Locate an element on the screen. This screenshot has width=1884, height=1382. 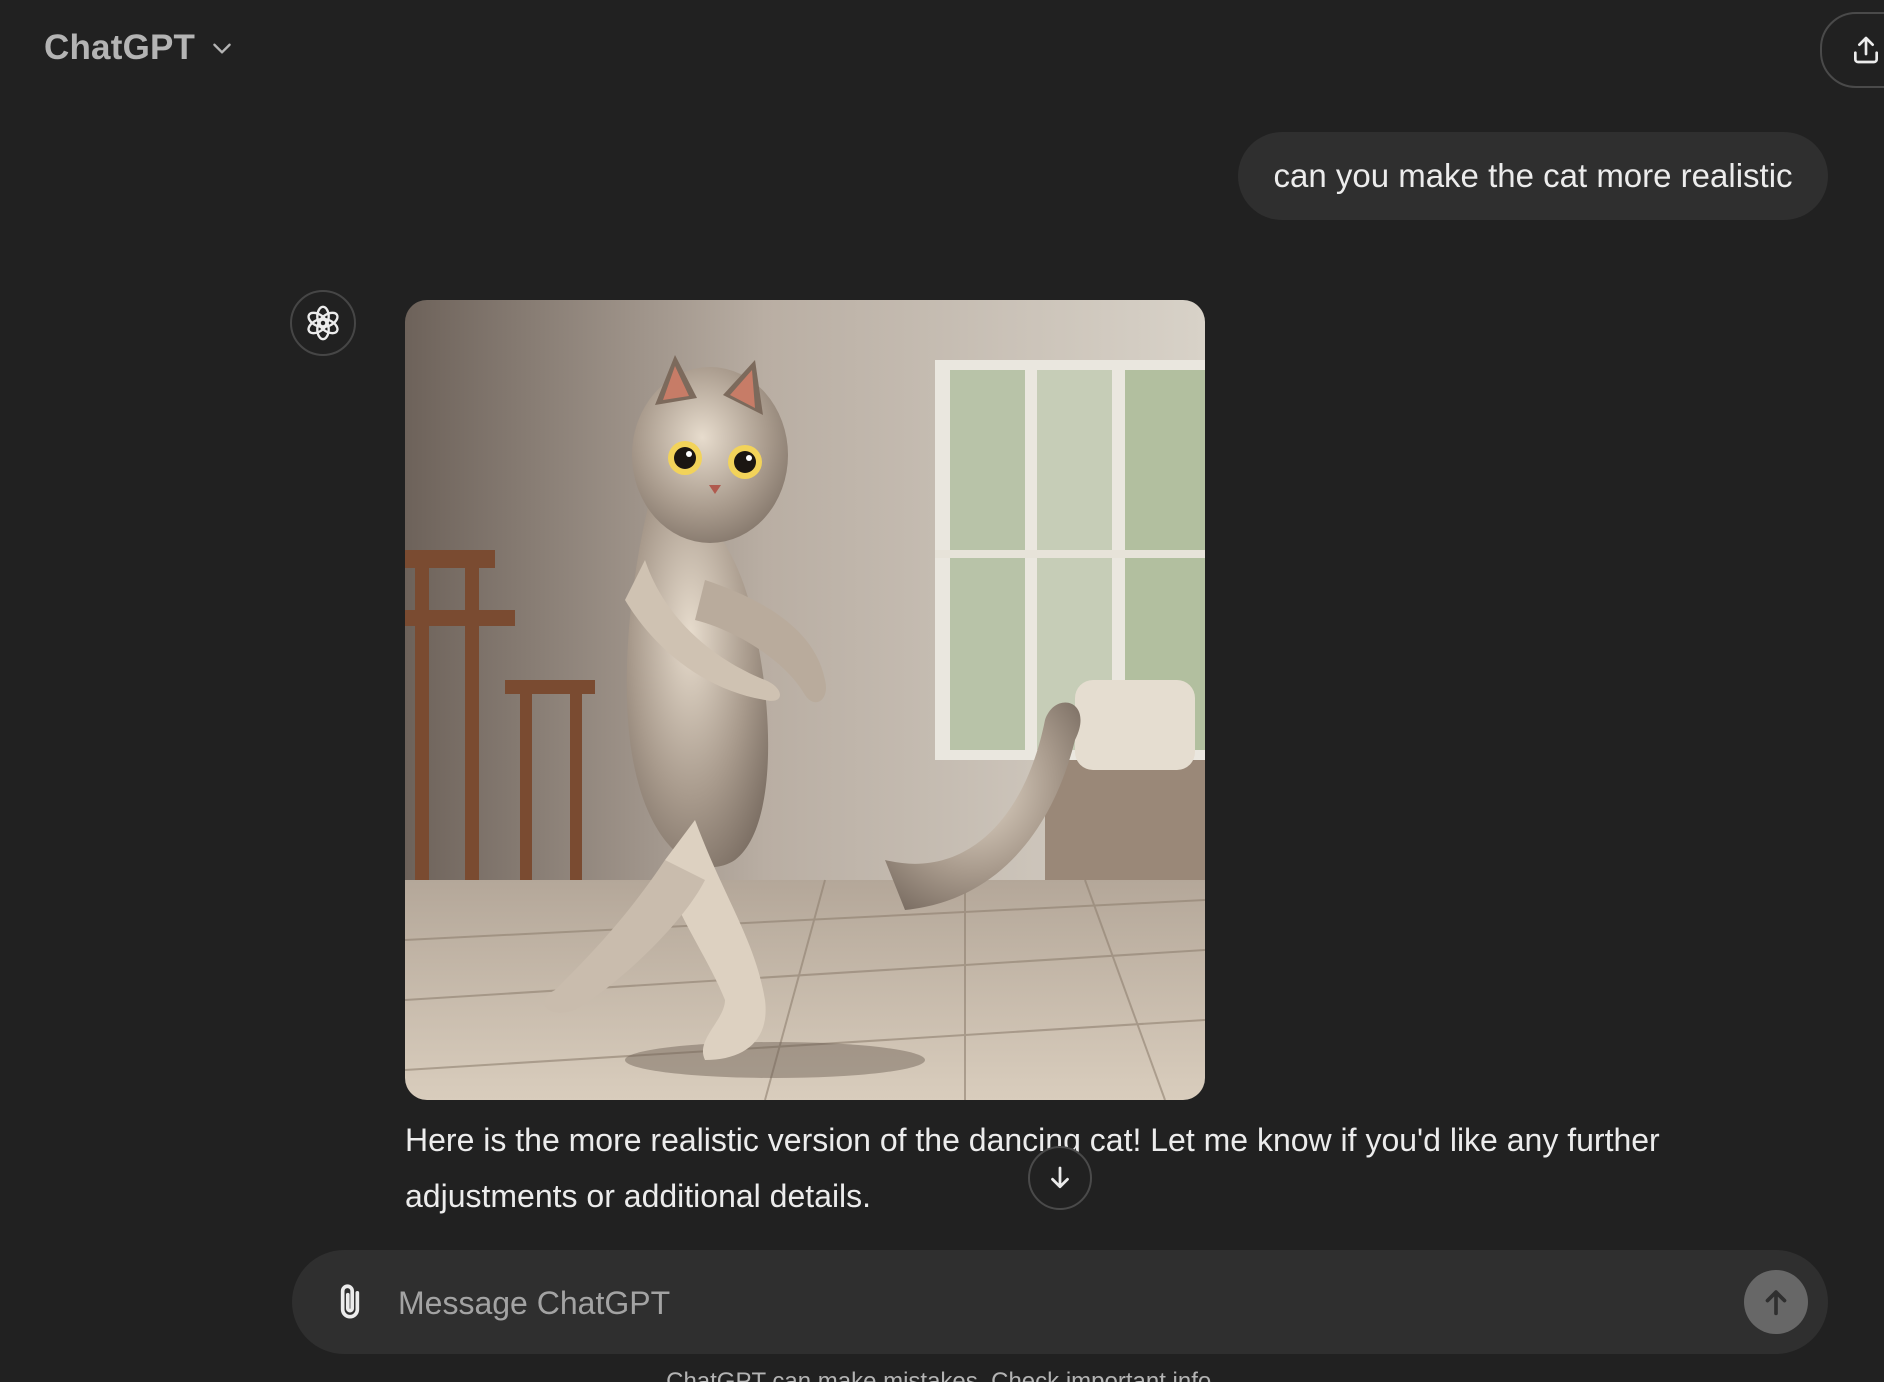
assistant-avatar is located at coordinates (323, 323).